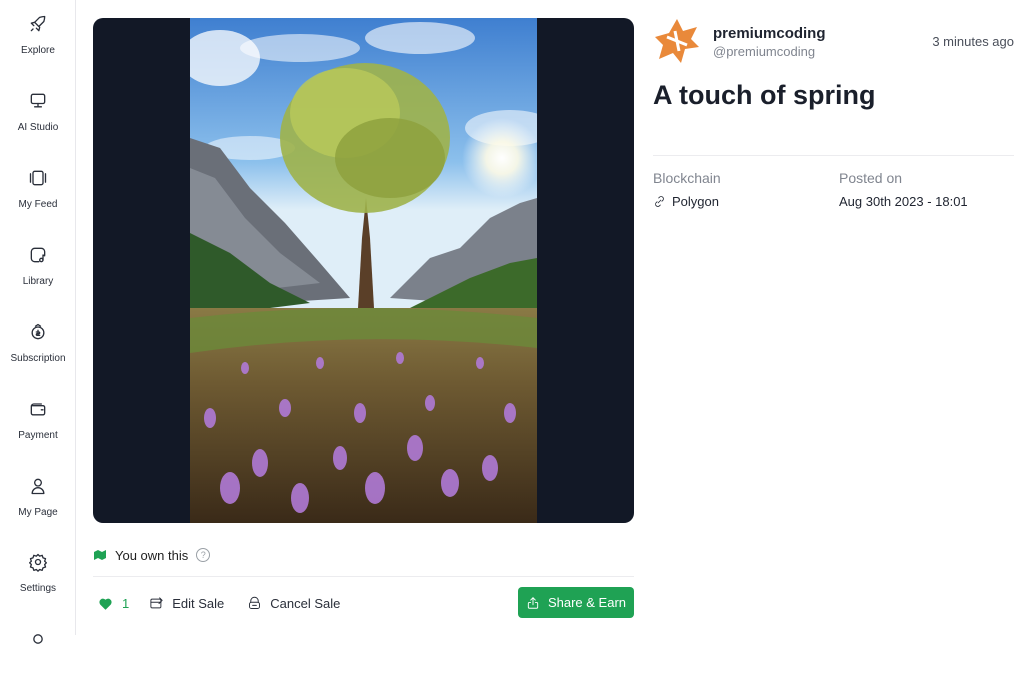 The width and height of the screenshot is (1024, 683). I want to click on blockchain-value: Polygon, so click(686, 201).